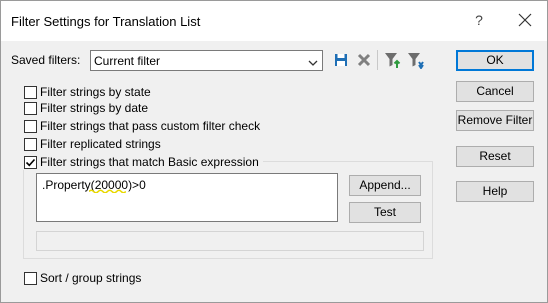  Describe the element at coordinates (187, 197) in the screenshot. I see `expression-textarea: .Property(20000)>0` at that location.